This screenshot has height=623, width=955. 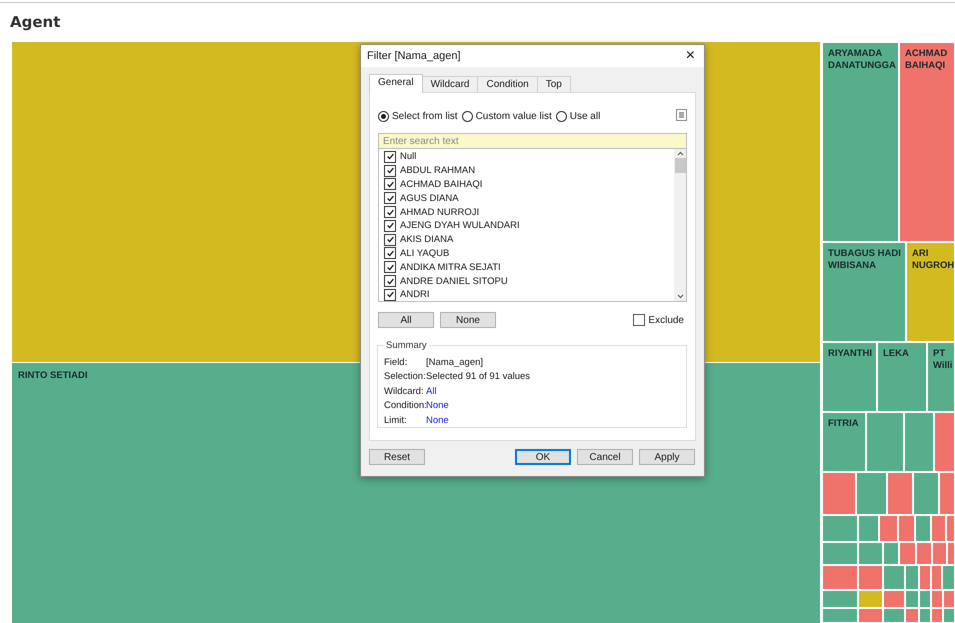 I want to click on summary-link: All, so click(x=431, y=391).